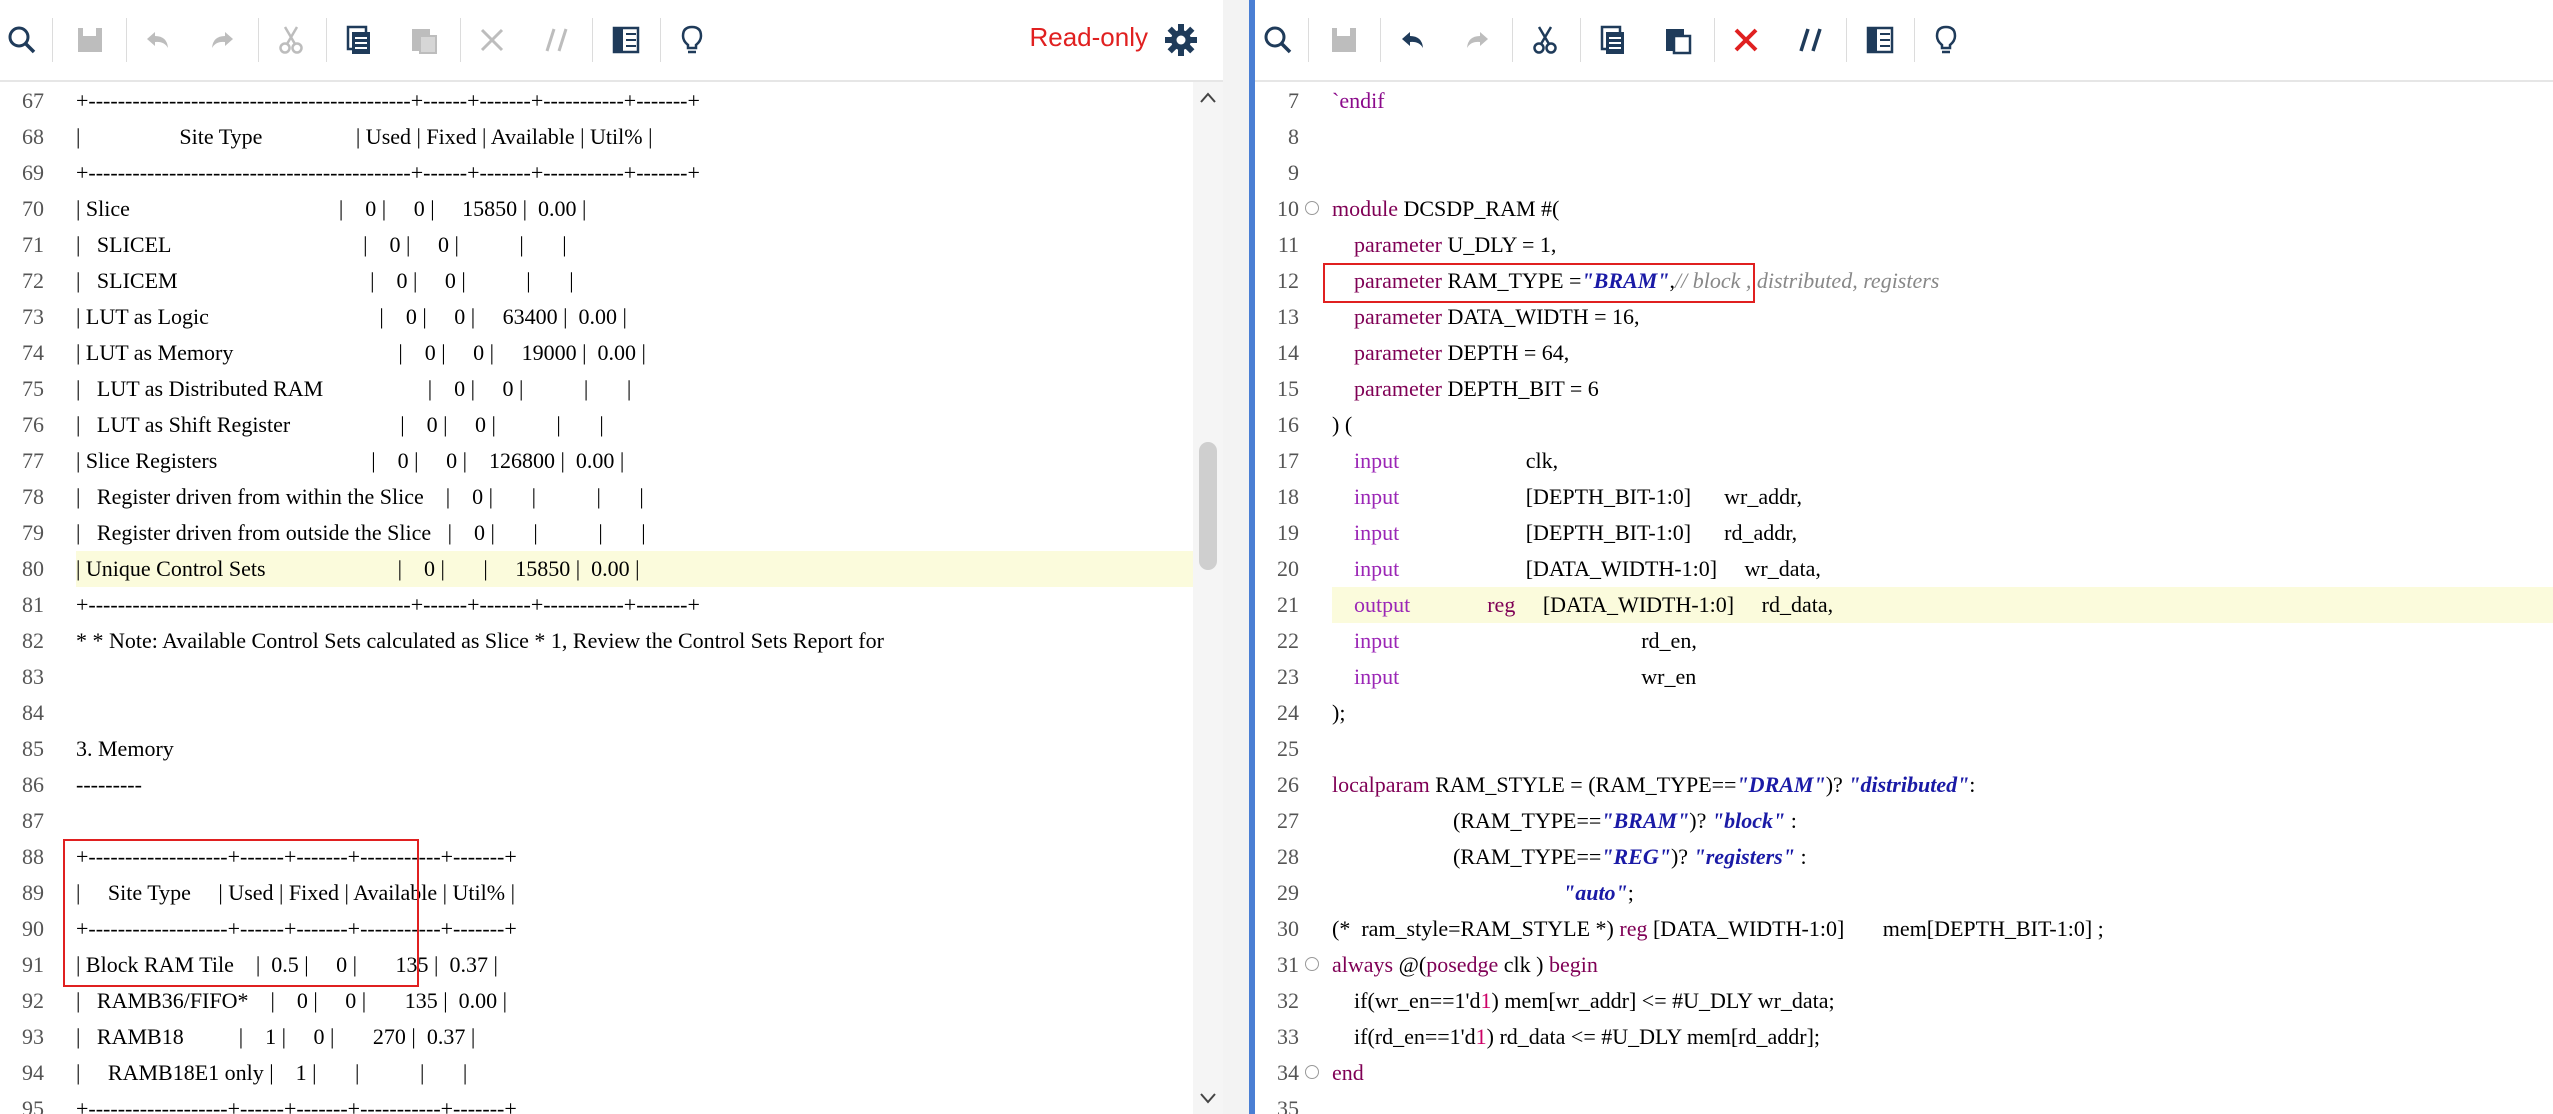 The width and height of the screenshot is (2553, 1114). I want to click on line-number: 79, so click(33, 532).